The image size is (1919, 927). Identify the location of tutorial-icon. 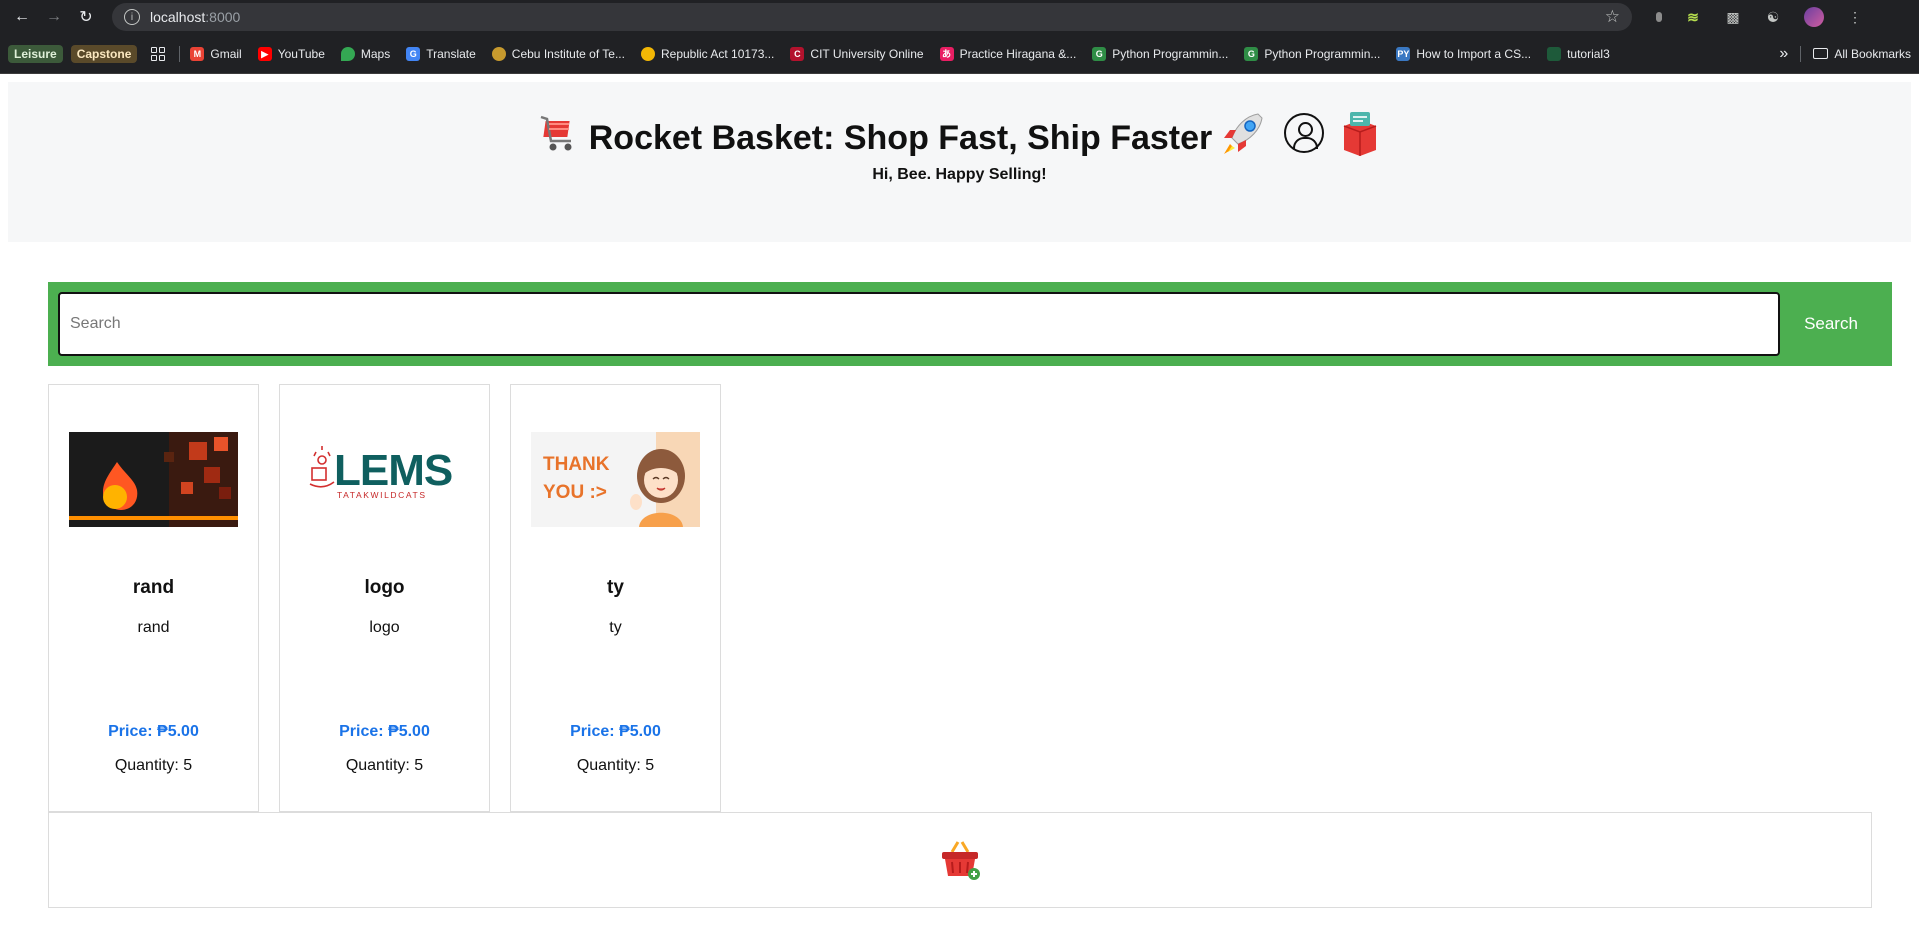
(1554, 53).